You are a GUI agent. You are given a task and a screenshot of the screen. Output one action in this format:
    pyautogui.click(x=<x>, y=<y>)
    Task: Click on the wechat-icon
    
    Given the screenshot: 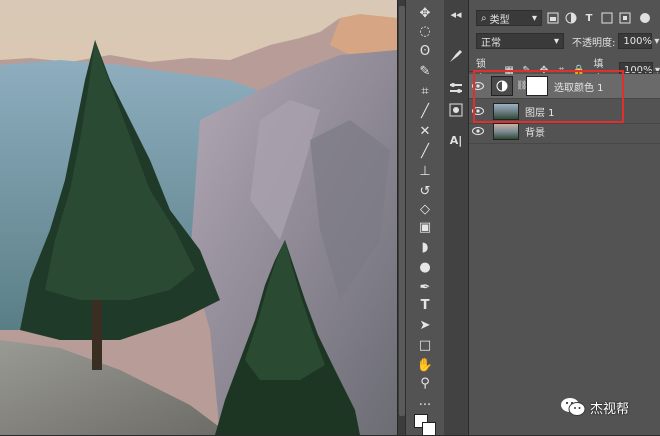 What is the action you would take?
    pyautogui.click(x=573, y=407)
    